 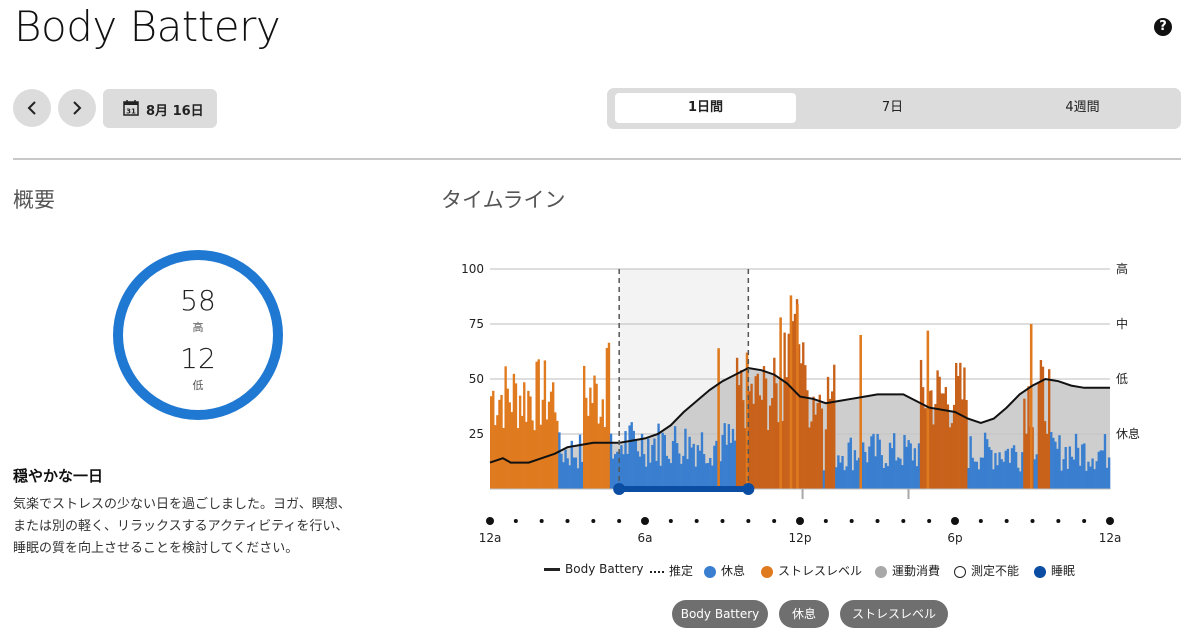 What do you see at coordinates (160, 108) in the screenshot?
I see `date-picker-button: 31 8月 16日` at bounding box center [160, 108].